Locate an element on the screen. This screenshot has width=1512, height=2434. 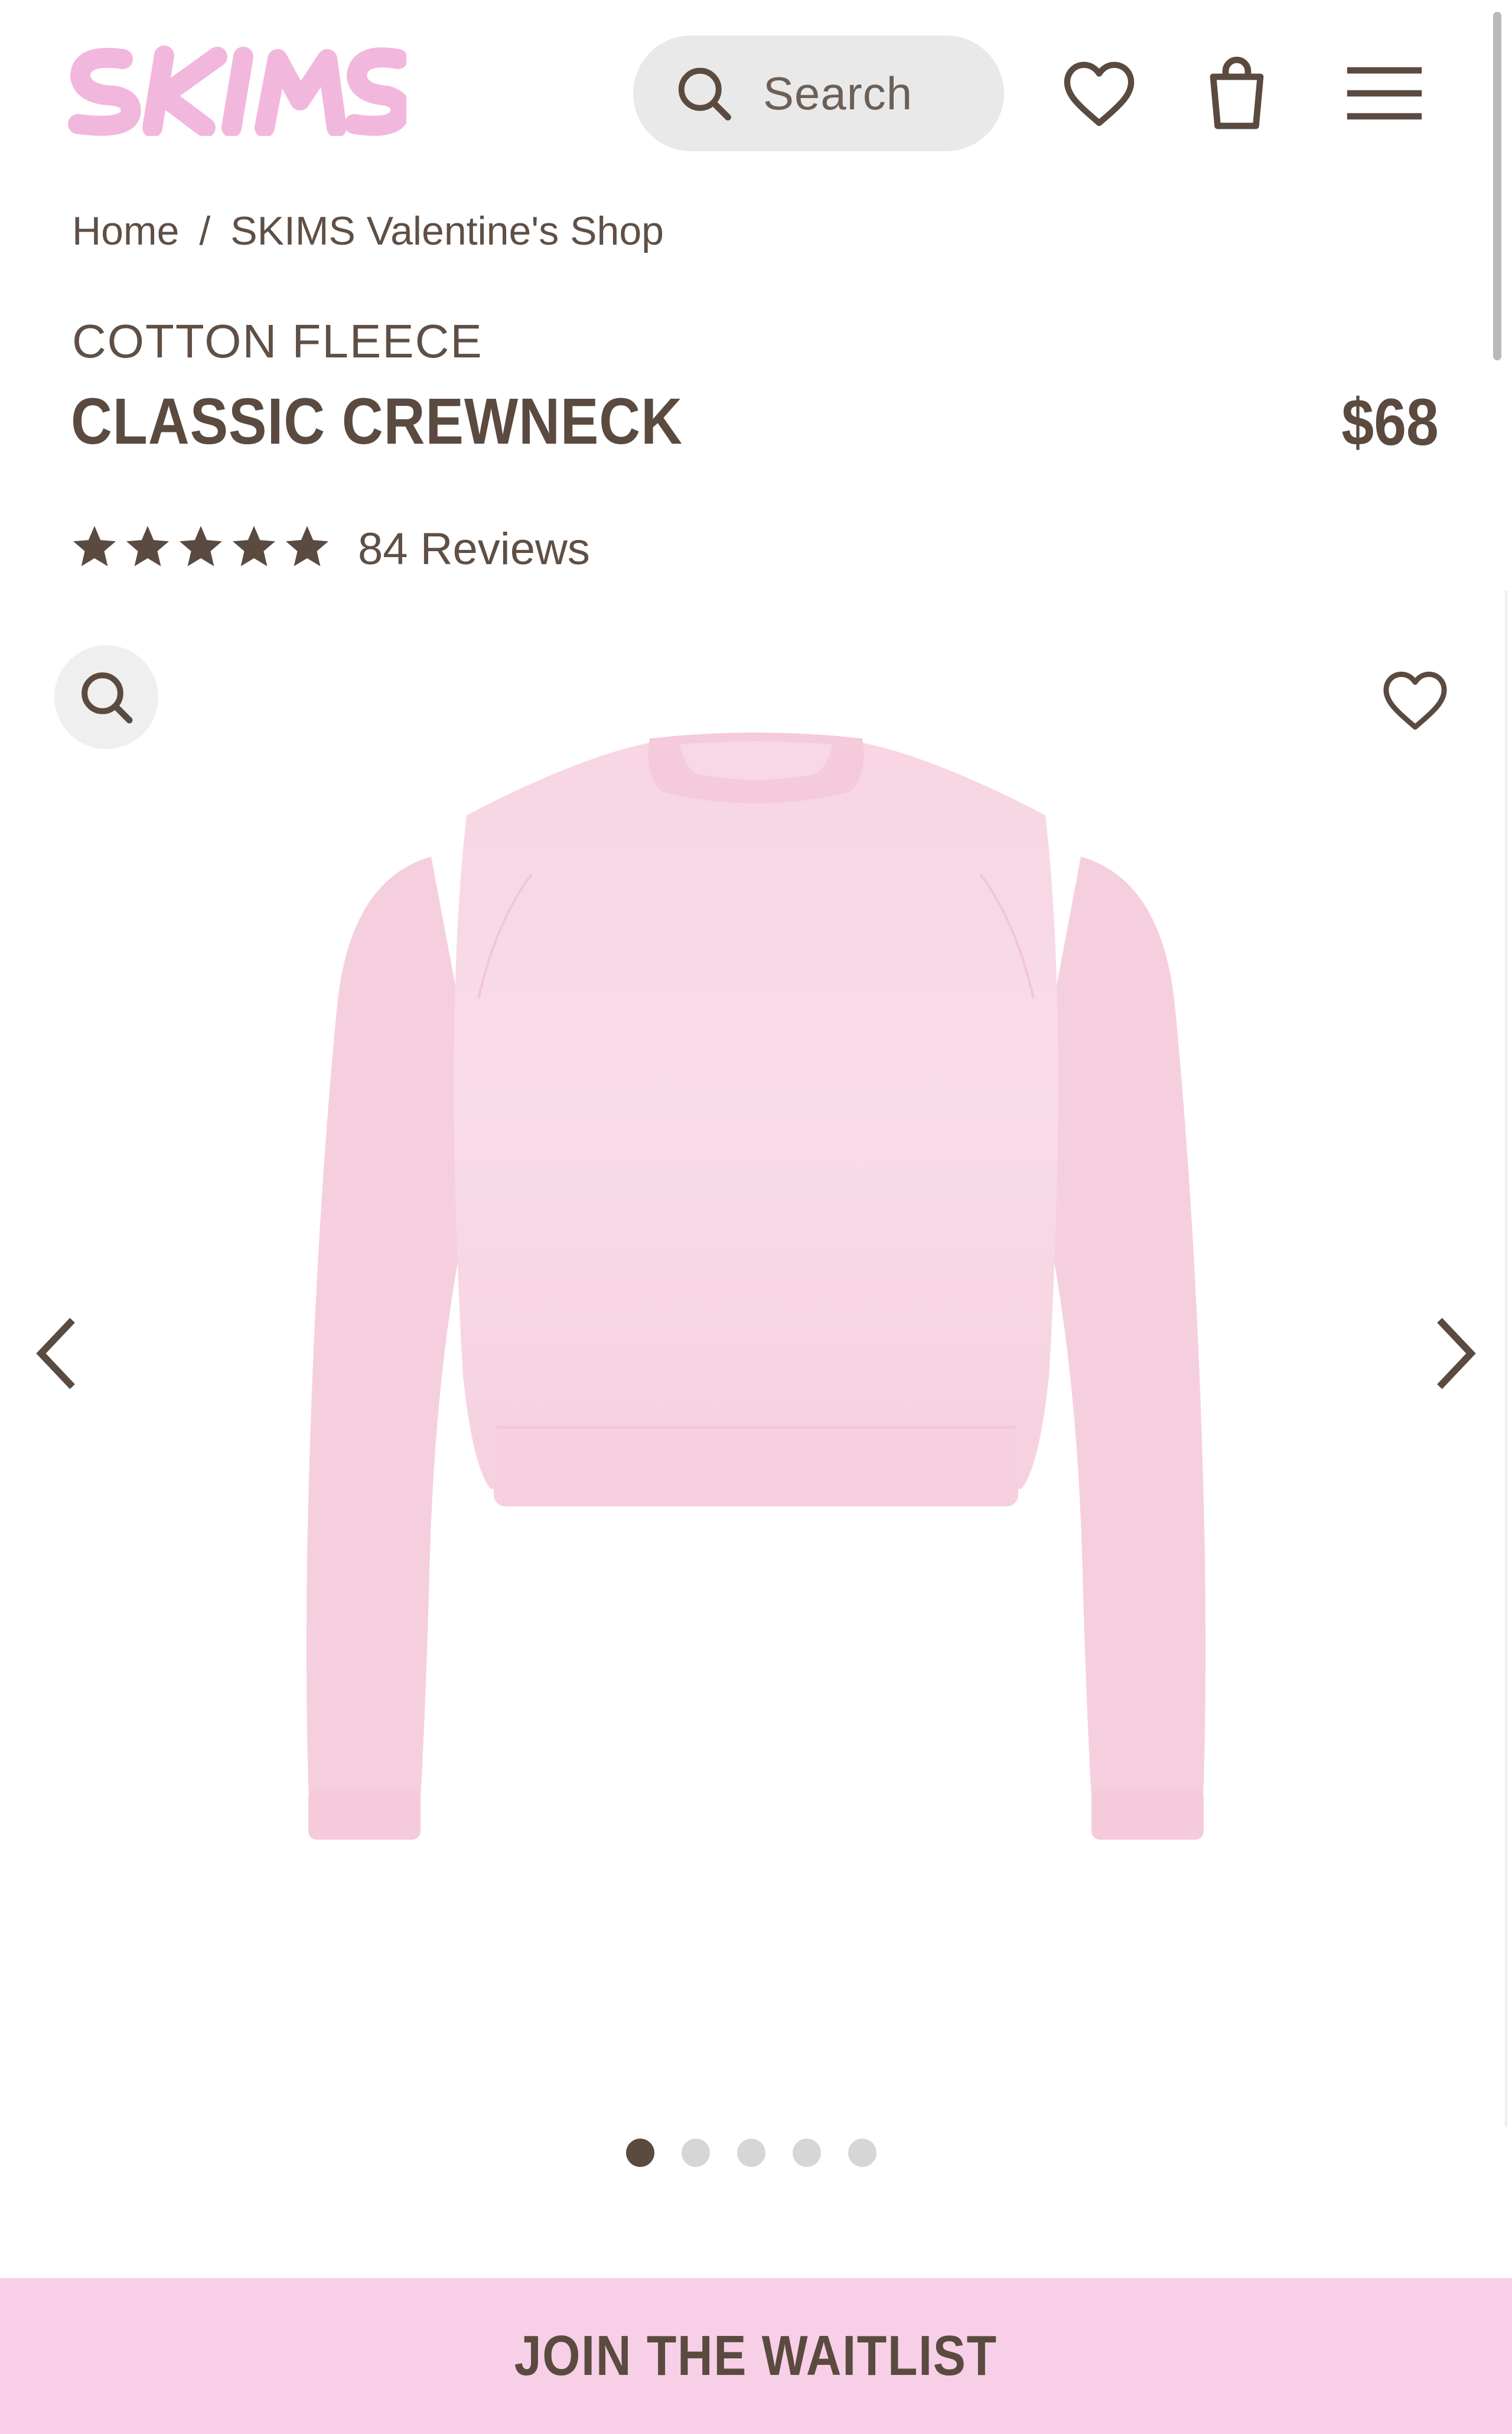
zoom-button is located at coordinates (106, 697).